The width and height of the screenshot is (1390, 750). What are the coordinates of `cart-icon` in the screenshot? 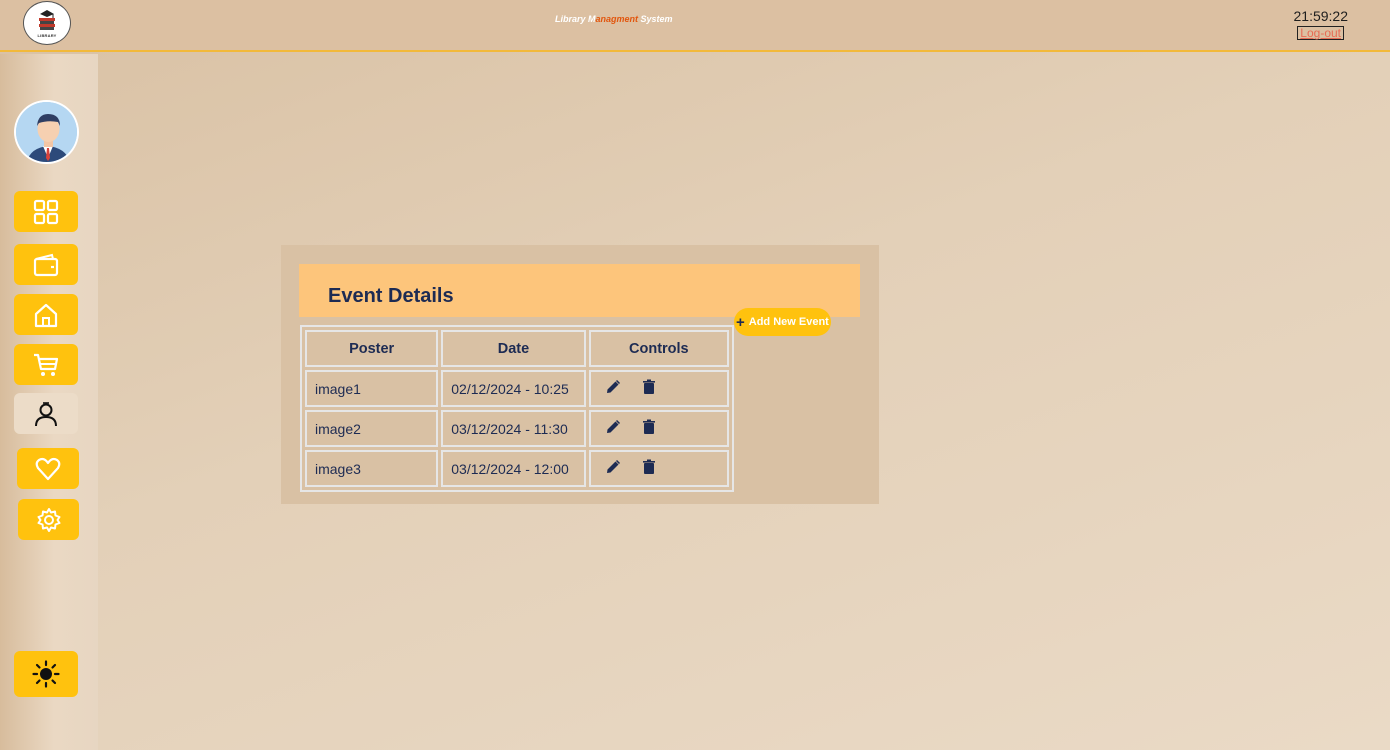 It's located at (46, 364).